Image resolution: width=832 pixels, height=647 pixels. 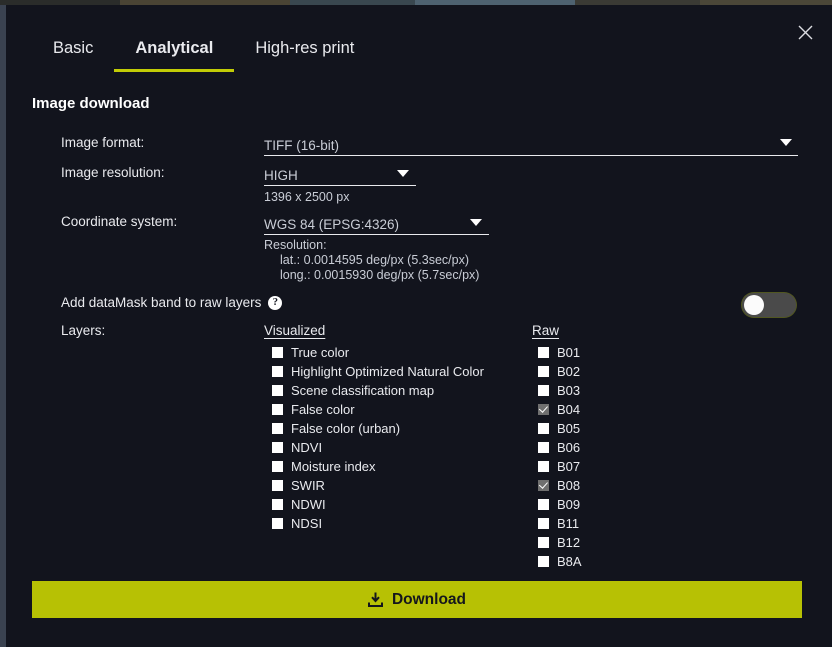 I want to click on resolution-lat: lat.: 0.0014595 deg/px (5.3sec/px), so click(x=375, y=260).